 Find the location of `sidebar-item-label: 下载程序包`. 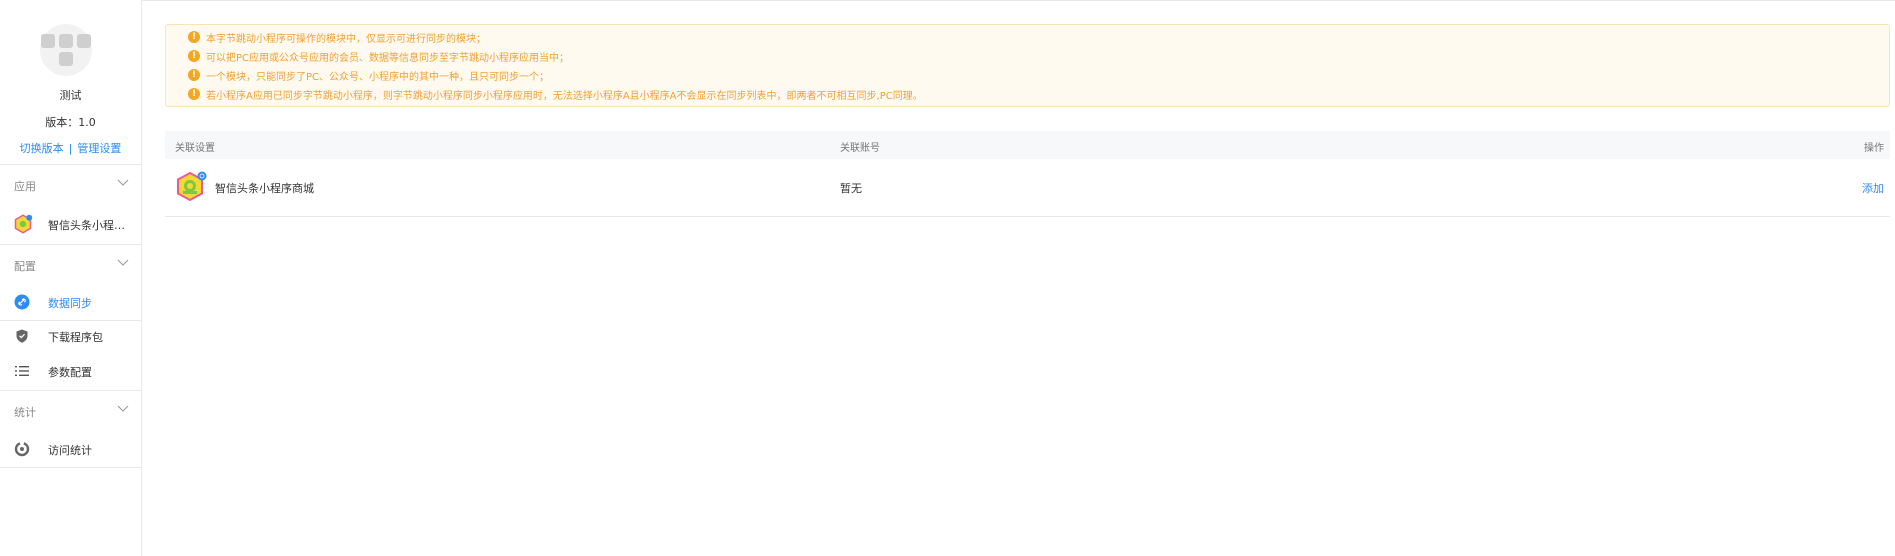

sidebar-item-label: 下载程序包 is located at coordinates (75, 337).